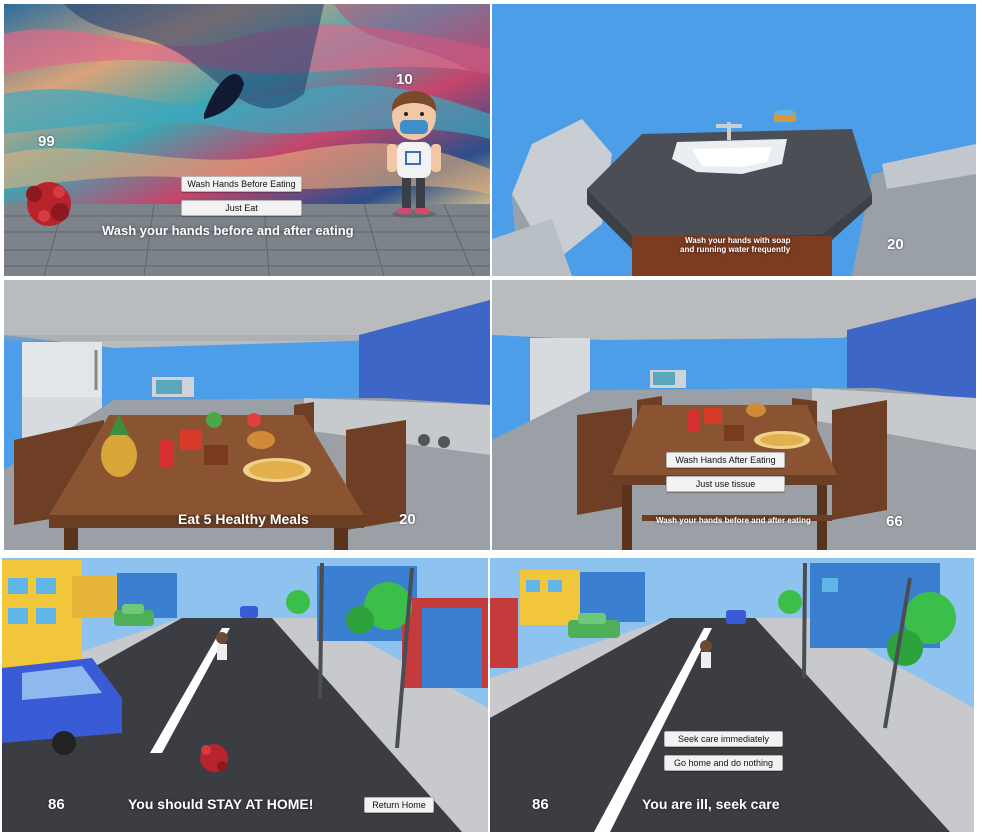  Describe the element at coordinates (725, 484) in the screenshot. I see `just-use-tissue-button: Just use tissue` at that location.